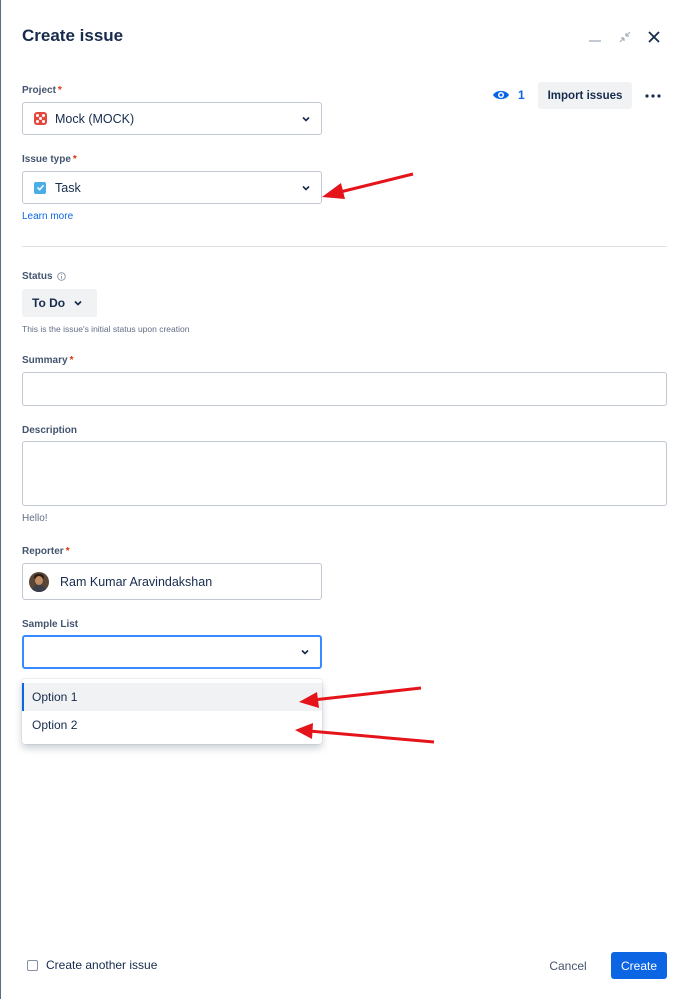  I want to click on info-icon, so click(61, 276).